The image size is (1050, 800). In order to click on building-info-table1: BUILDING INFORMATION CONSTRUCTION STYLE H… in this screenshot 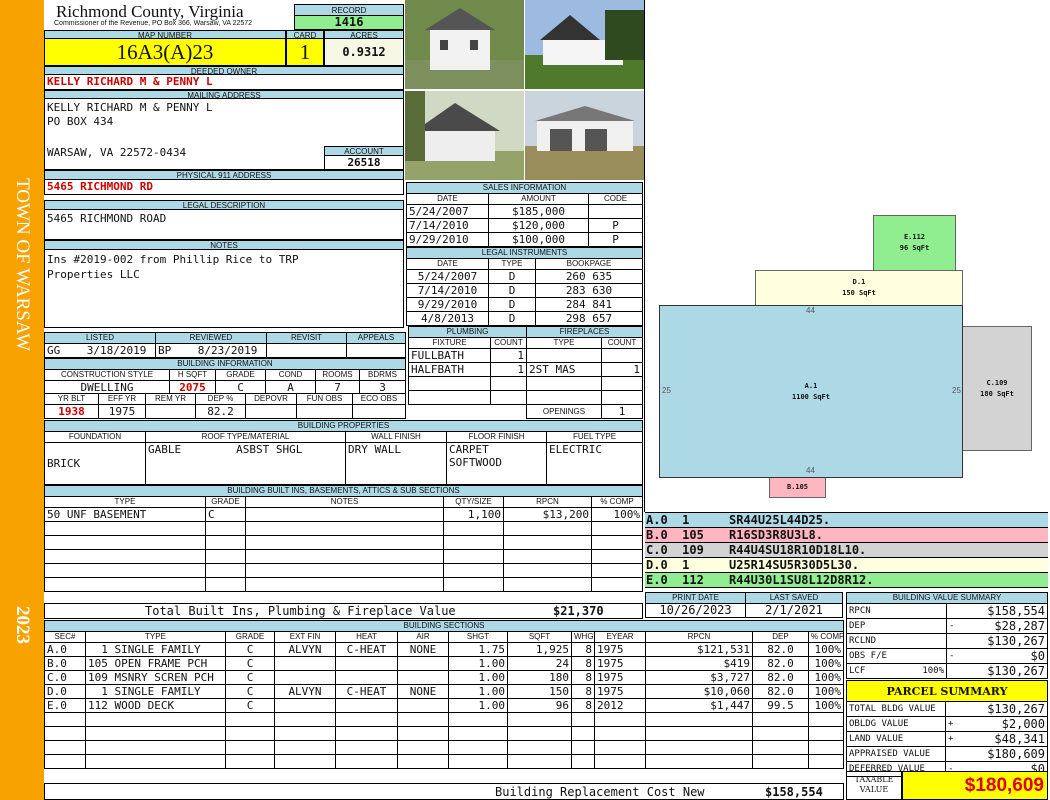, I will do `click(225, 376)`.